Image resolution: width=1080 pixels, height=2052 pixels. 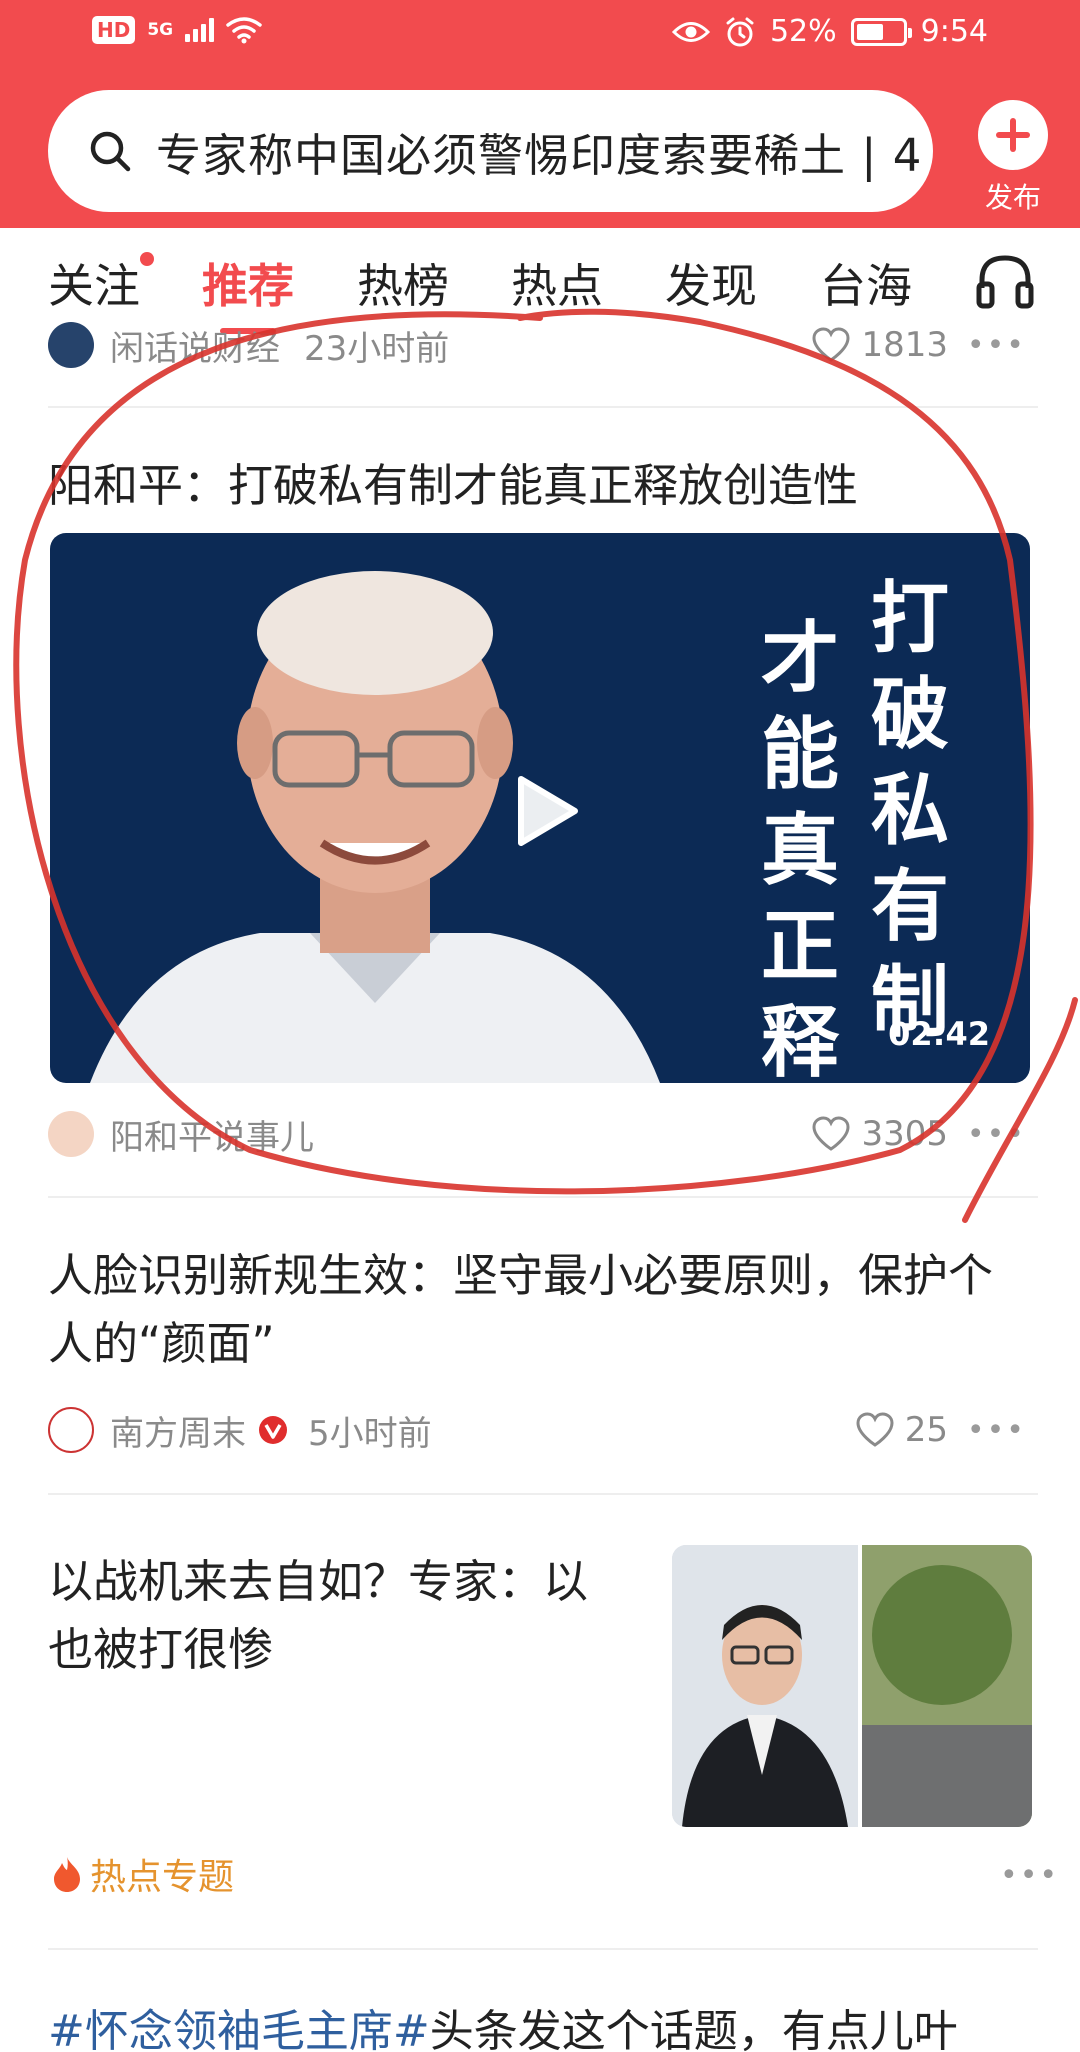 I want to click on play-icon, so click(x=545, y=811).